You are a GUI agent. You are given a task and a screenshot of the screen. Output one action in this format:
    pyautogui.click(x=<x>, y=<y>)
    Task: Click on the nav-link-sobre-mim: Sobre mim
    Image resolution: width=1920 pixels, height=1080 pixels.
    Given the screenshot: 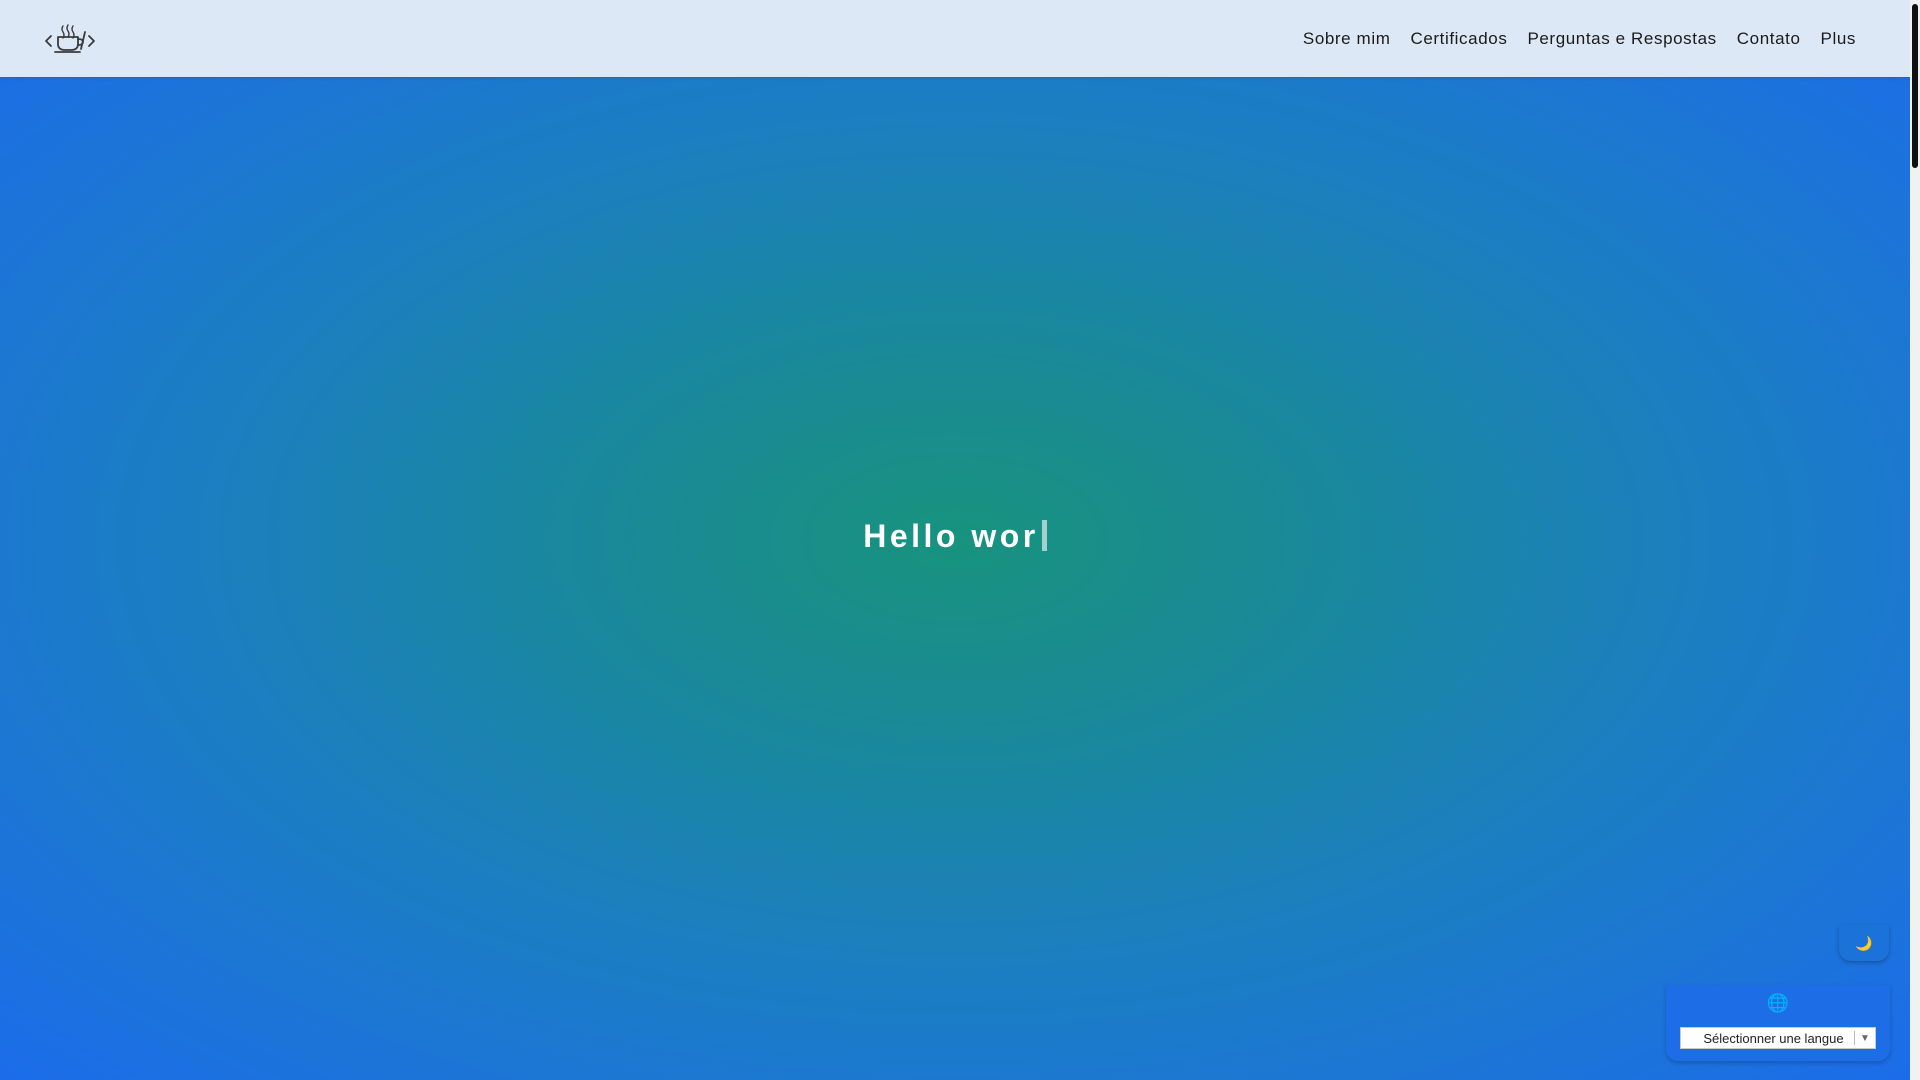 What is the action you would take?
    pyautogui.click(x=1347, y=39)
    